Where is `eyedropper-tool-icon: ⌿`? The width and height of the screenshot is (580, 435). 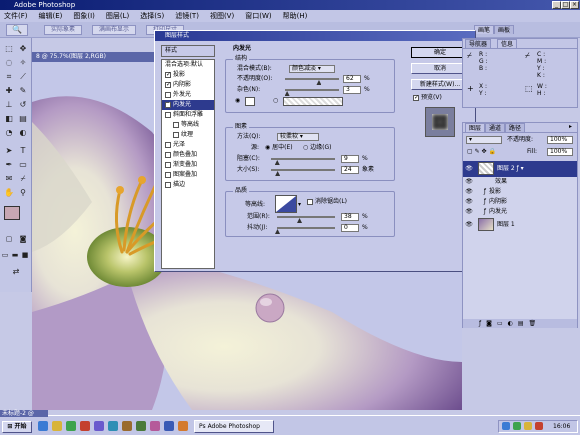
eyedropper-tool-icon: ⌿ is located at coordinates (23, 178).